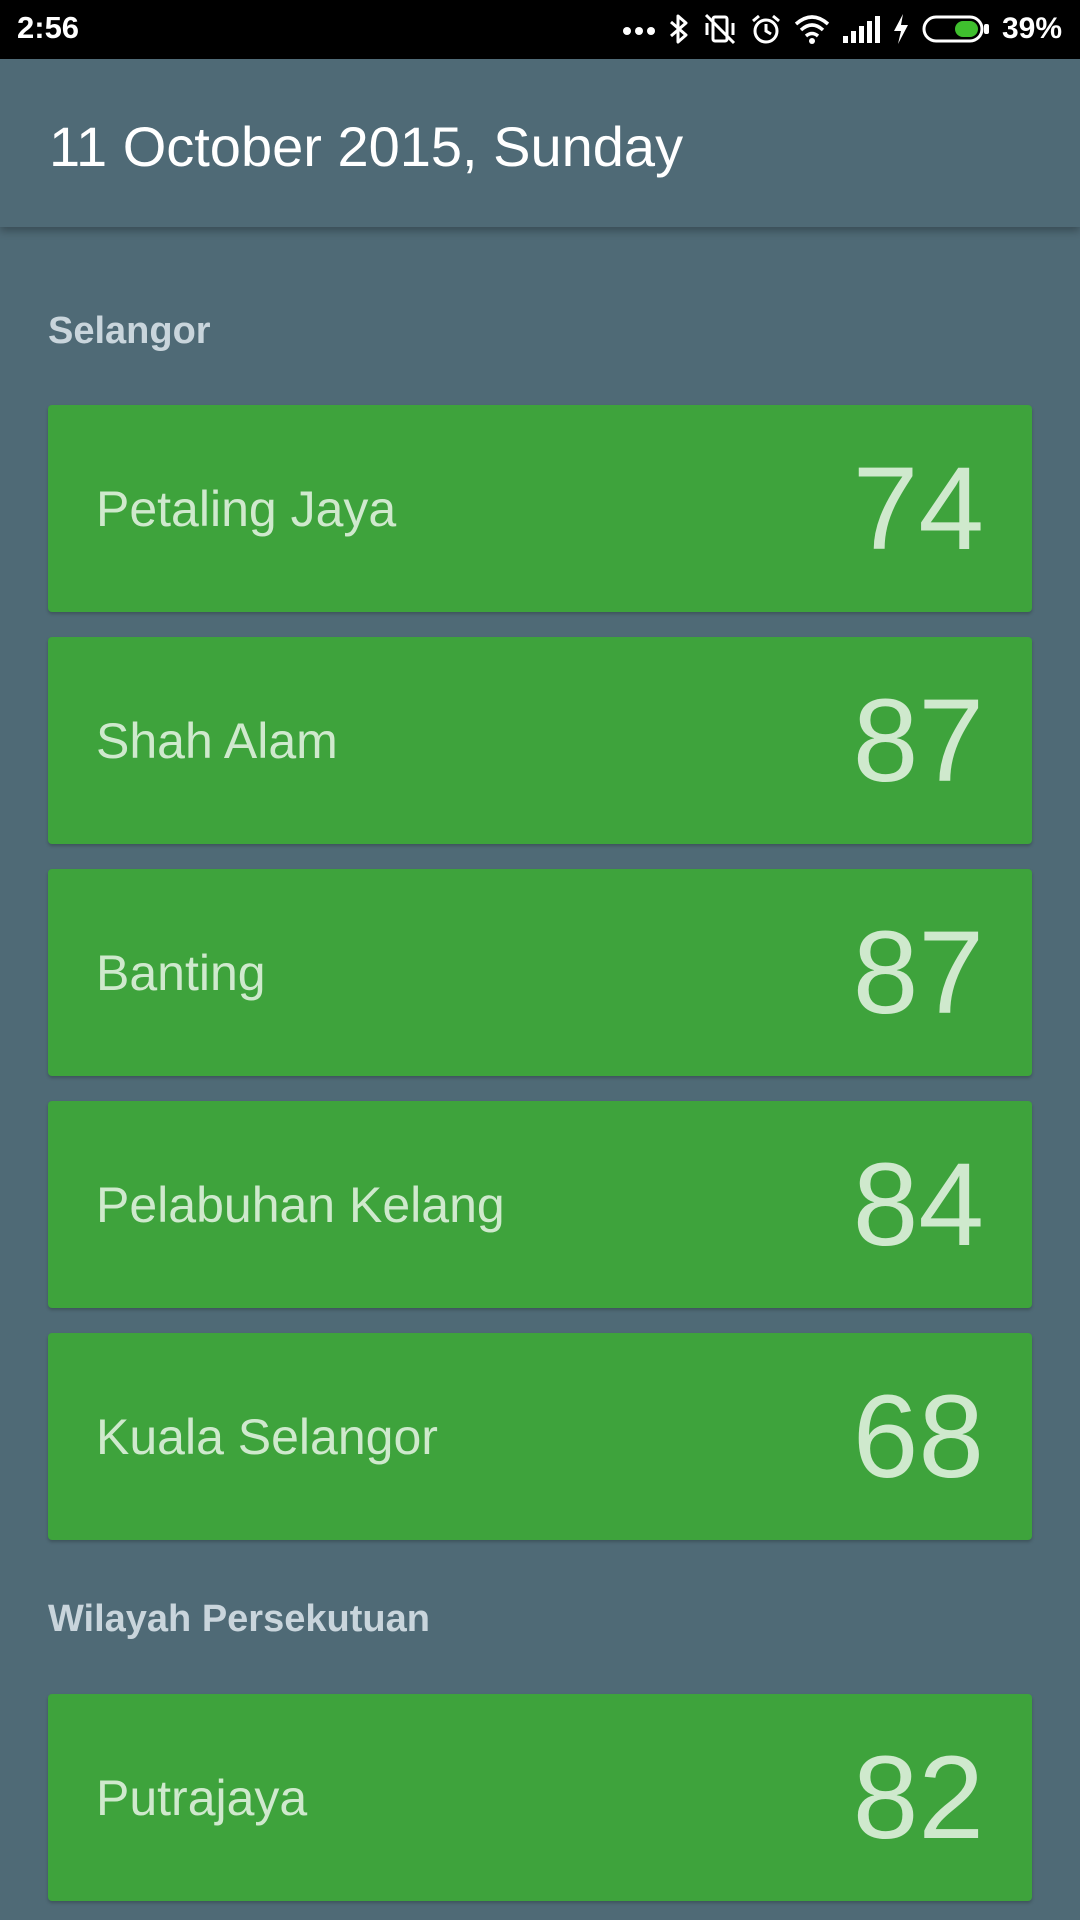 This screenshot has width=1080, height=1920. What do you see at coordinates (955, 29) in the screenshot?
I see `battery-icon` at bounding box center [955, 29].